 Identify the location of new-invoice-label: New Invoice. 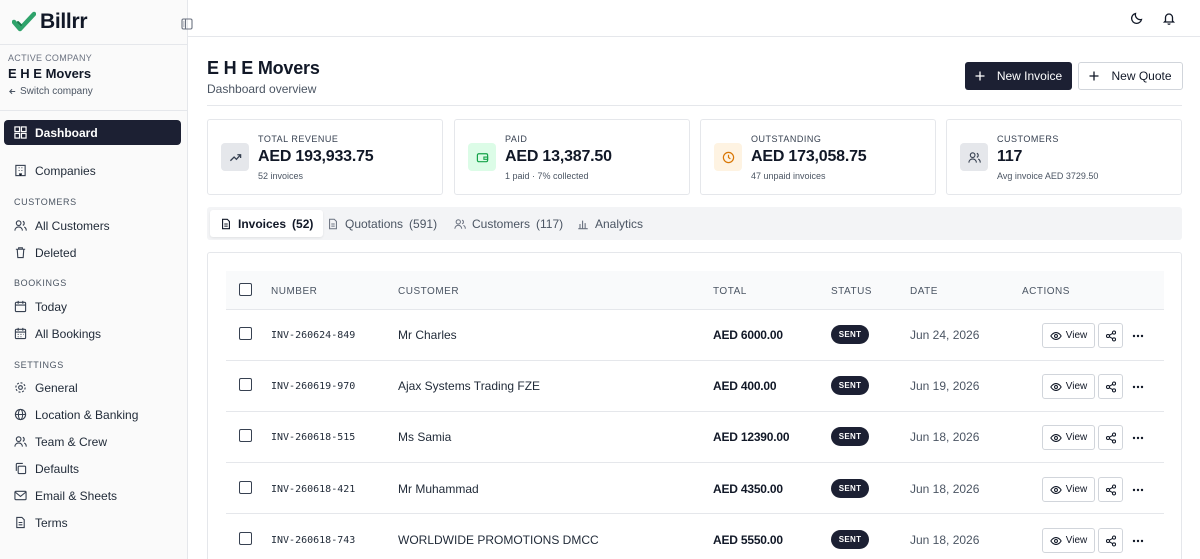
(1029, 76).